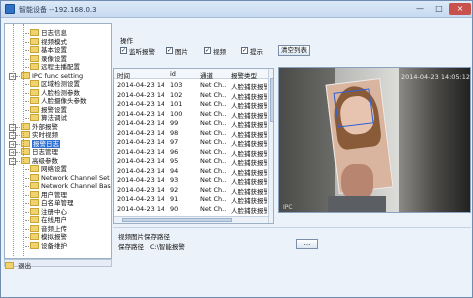 Image resolution: width=473 pixels, height=298 pixels. I want to click on close-button: ×, so click(460, 9).